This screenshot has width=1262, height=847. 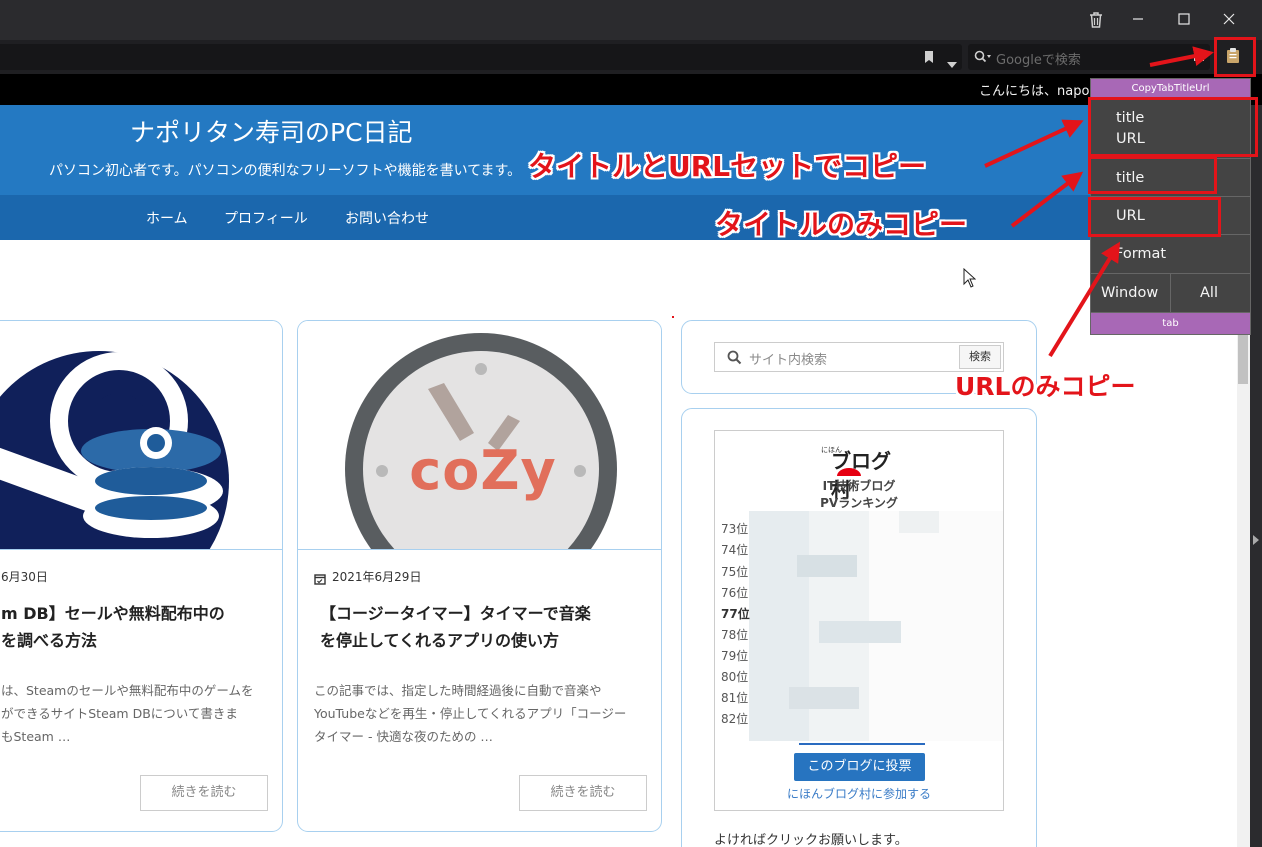 What do you see at coordinates (1045, 386) in the screenshot?
I see `annotation-url-only: URLのみコピー` at bounding box center [1045, 386].